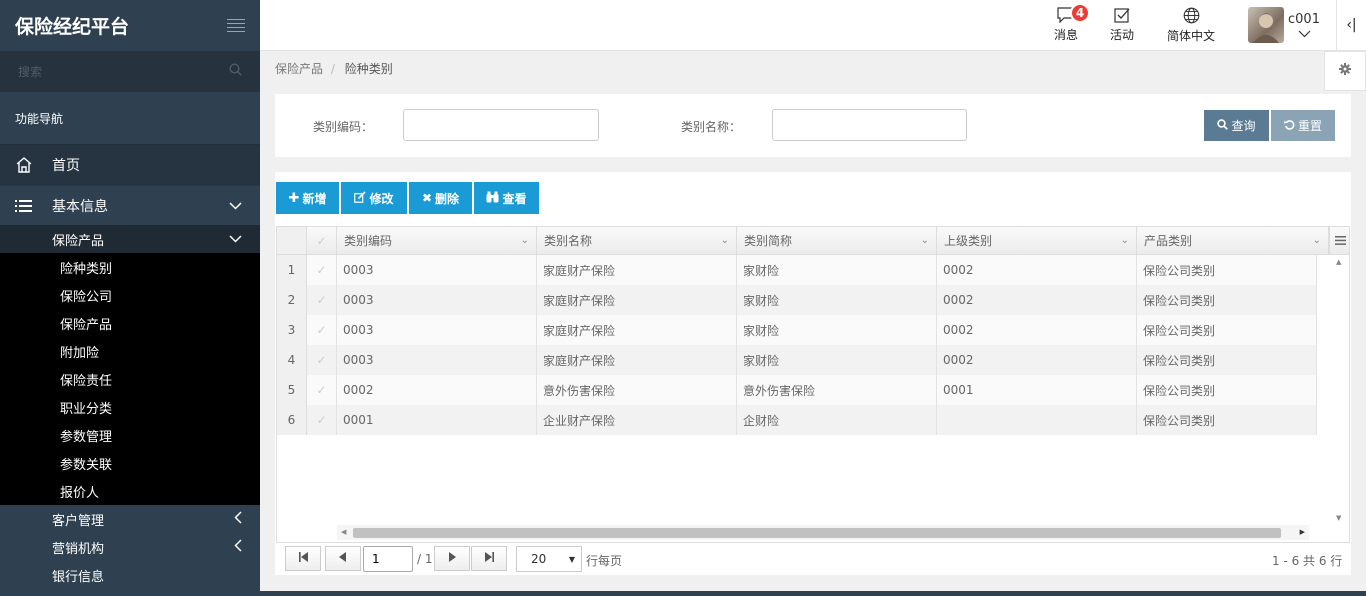 This screenshot has width=1366, height=596. I want to click on activity-button: 活动, so click(1122, 25).